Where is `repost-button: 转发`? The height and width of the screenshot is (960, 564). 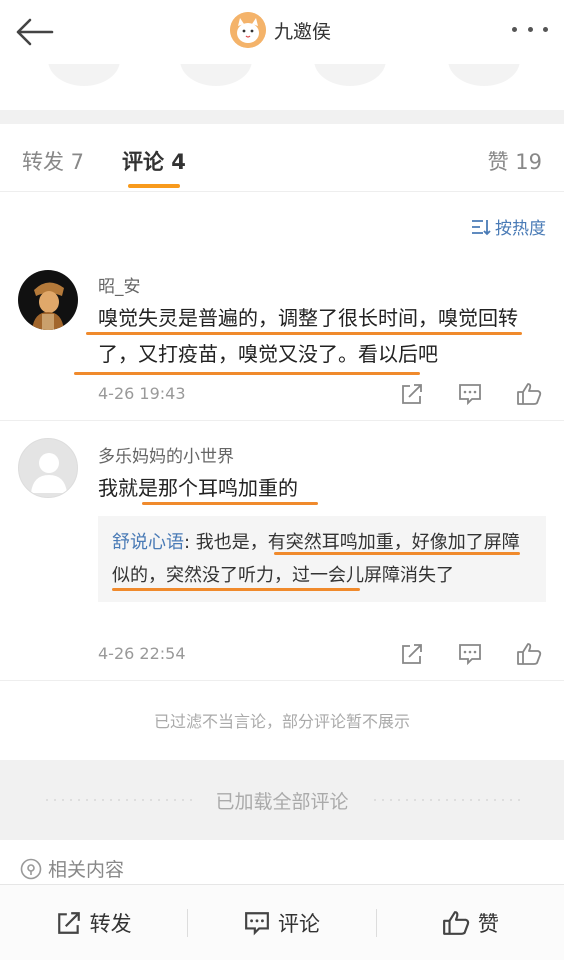
repost-button: 转发 is located at coordinates (93, 923).